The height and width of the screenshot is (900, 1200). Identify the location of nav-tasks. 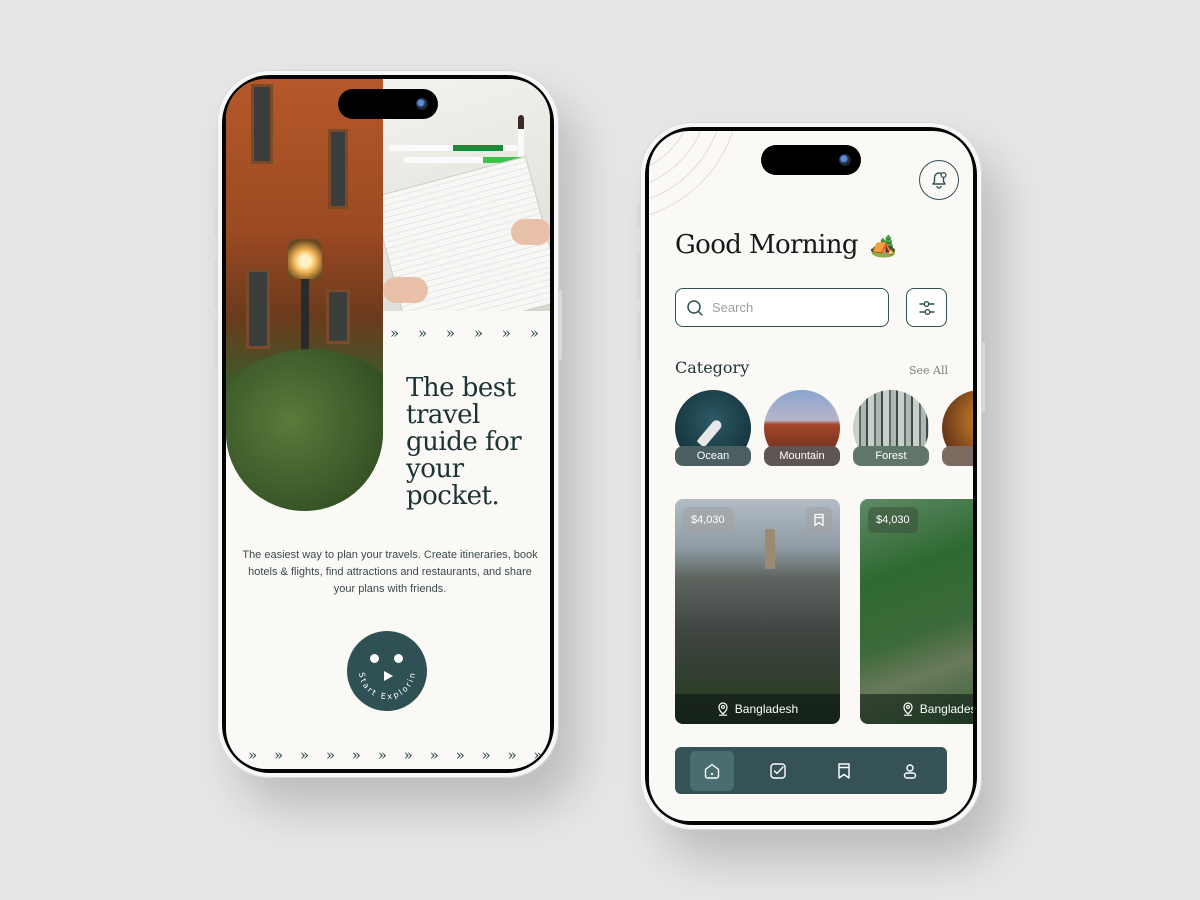
(778, 771).